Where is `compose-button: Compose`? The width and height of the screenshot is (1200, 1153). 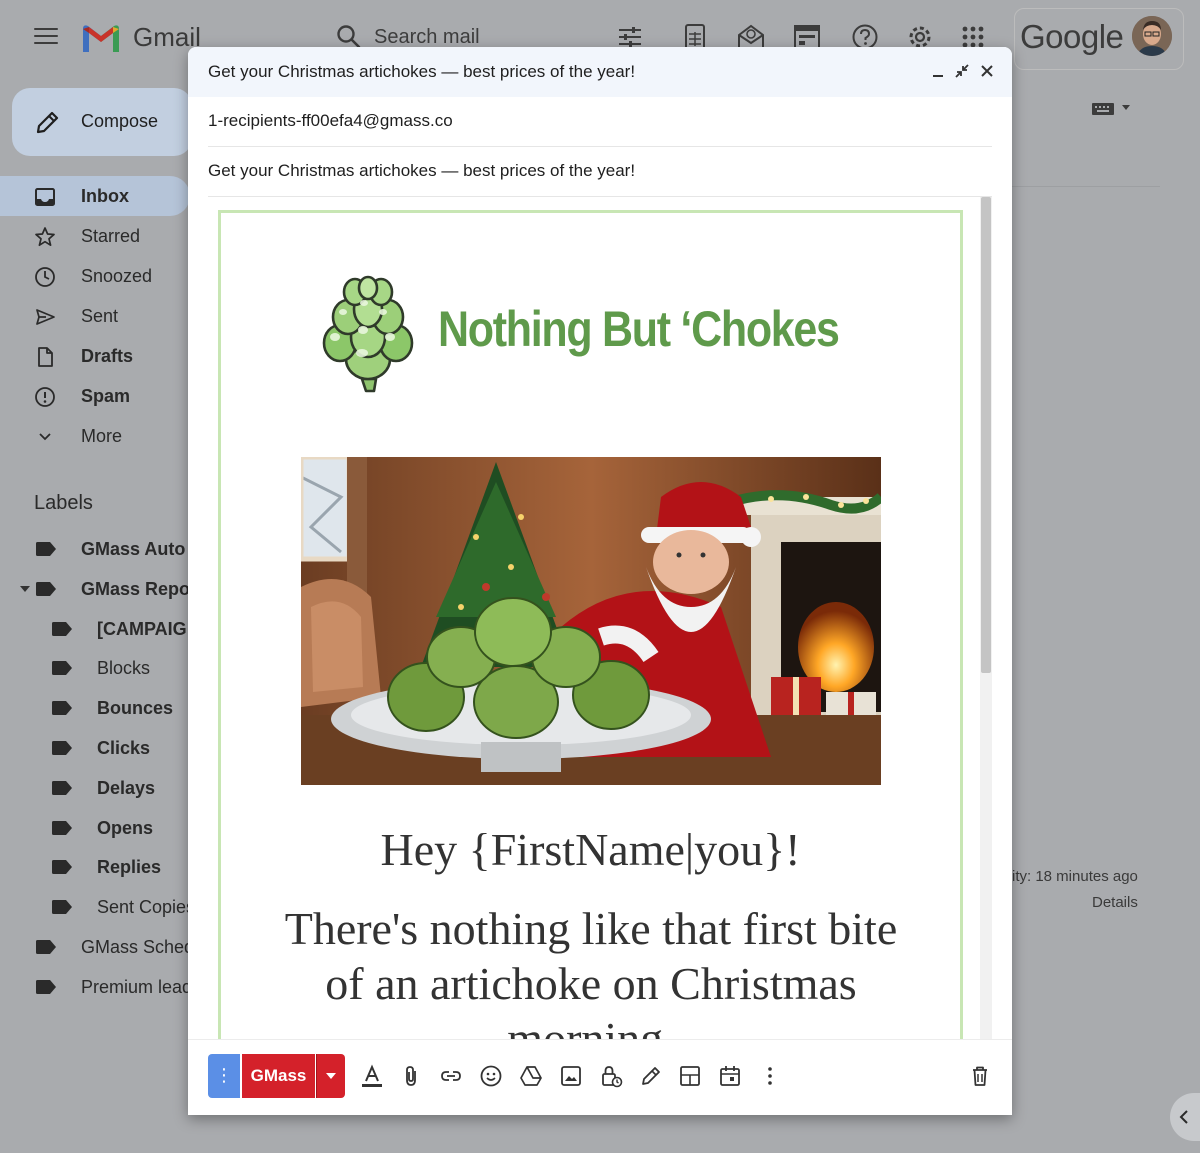
compose-button: Compose is located at coordinates (102, 122).